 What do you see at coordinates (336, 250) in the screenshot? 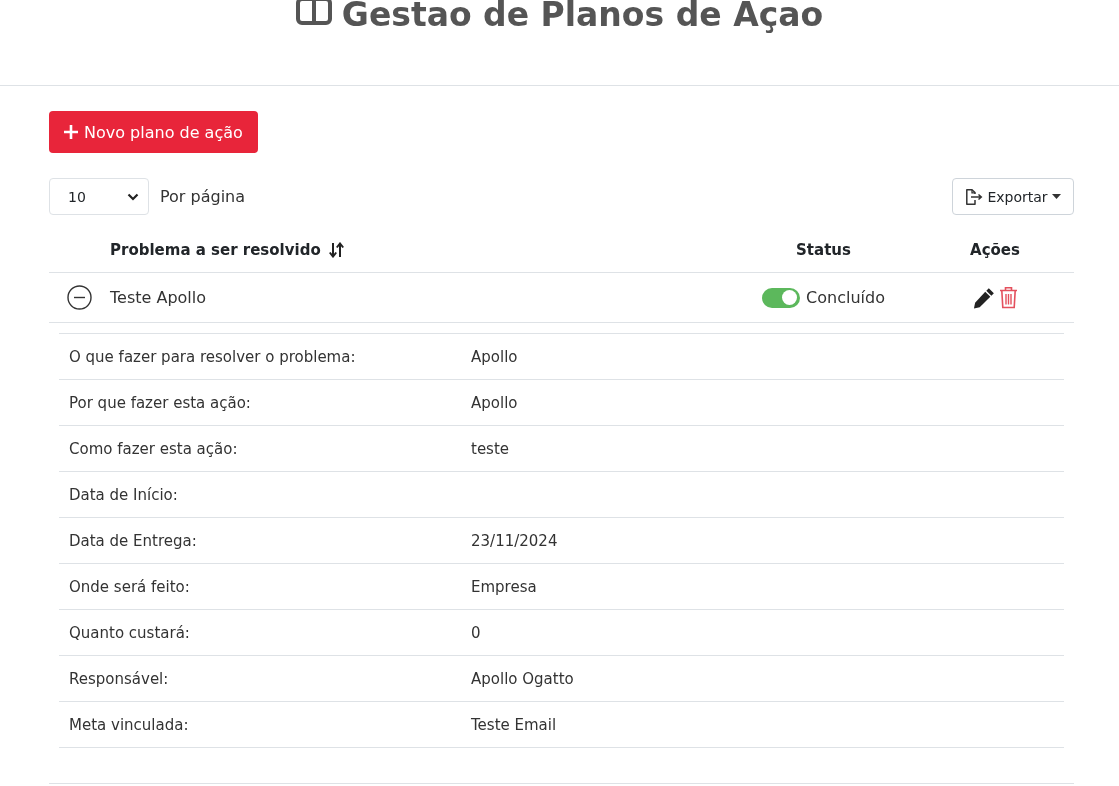
I see `sort-icon` at bounding box center [336, 250].